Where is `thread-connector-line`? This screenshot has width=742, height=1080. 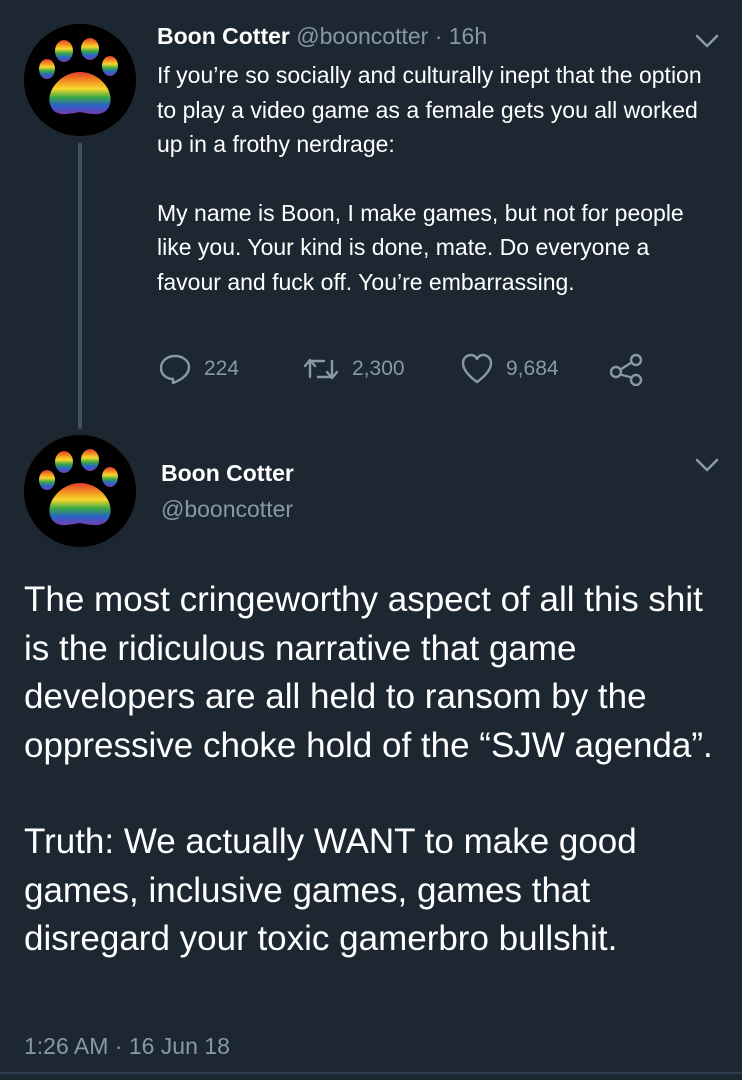
thread-connector-line is located at coordinates (80, 286).